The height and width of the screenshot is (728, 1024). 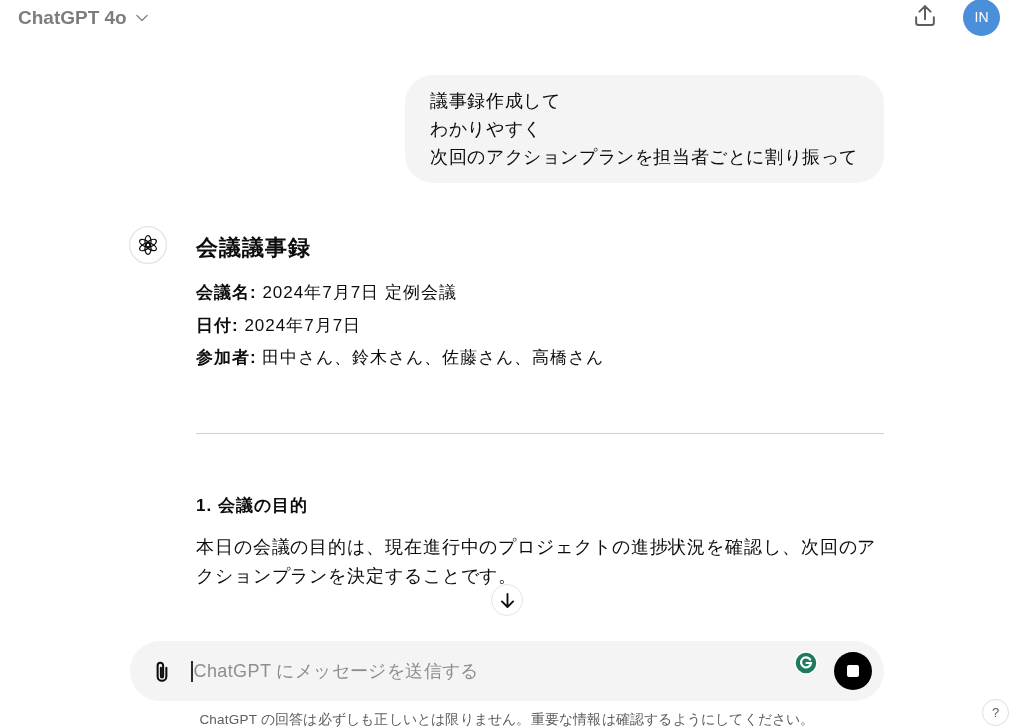 I want to click on stop-square-icon, so click(x=853, y=671).